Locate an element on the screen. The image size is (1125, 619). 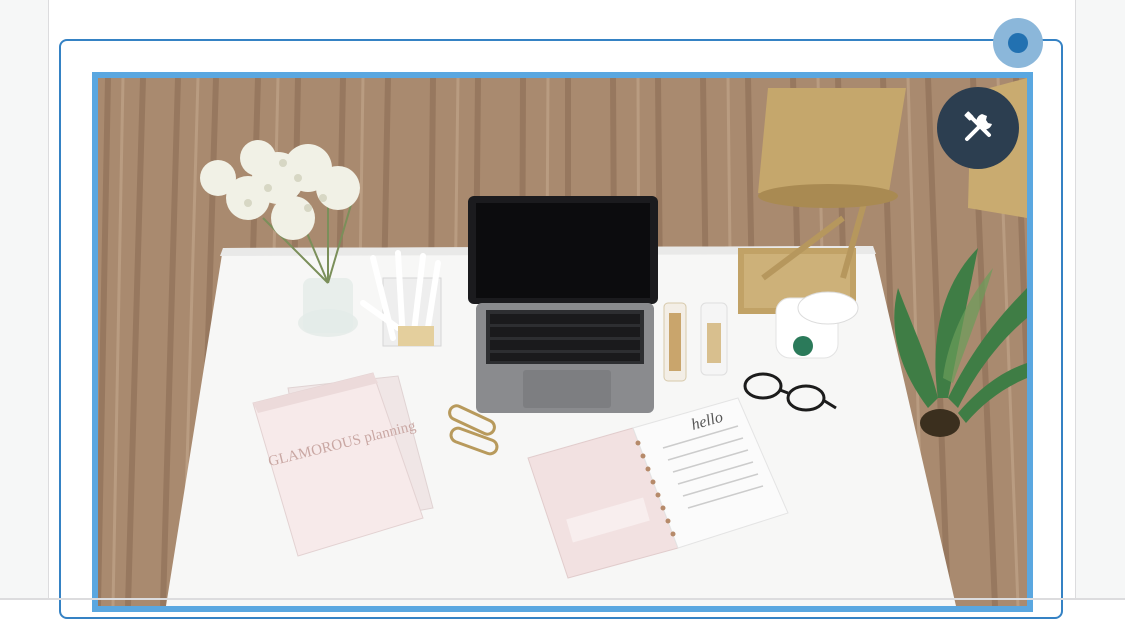
editor-right-gutter is located at coordinates (1100, 300).